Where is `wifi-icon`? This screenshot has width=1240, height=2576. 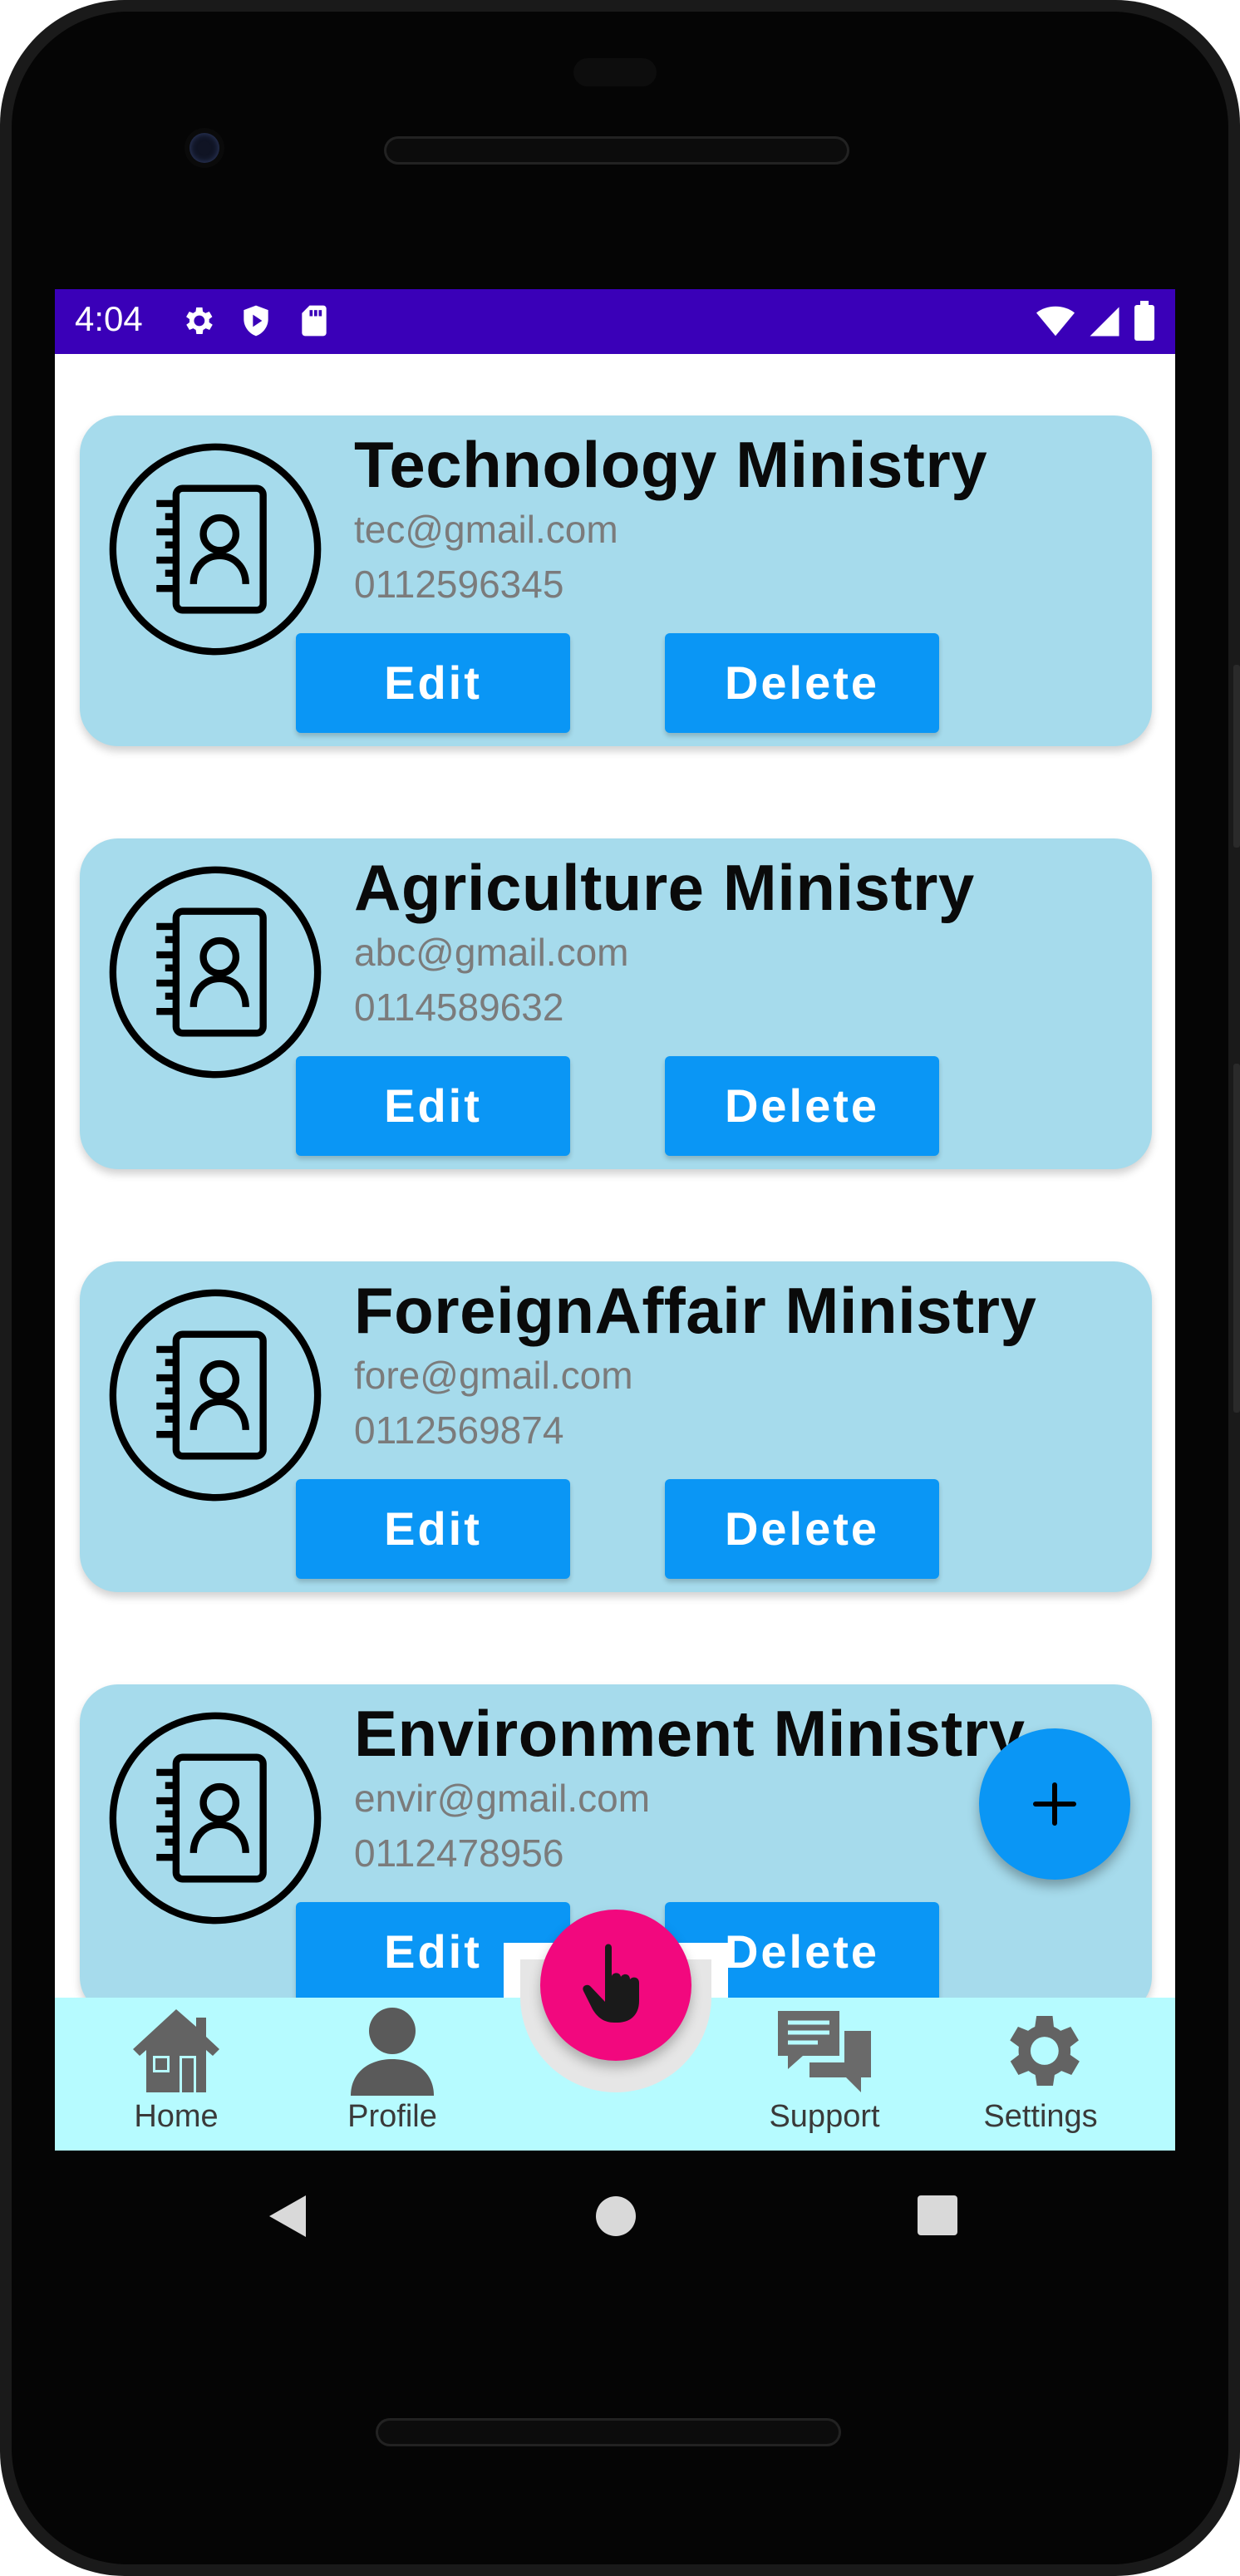
wifi-icon is located at coordinates (1055, 321).